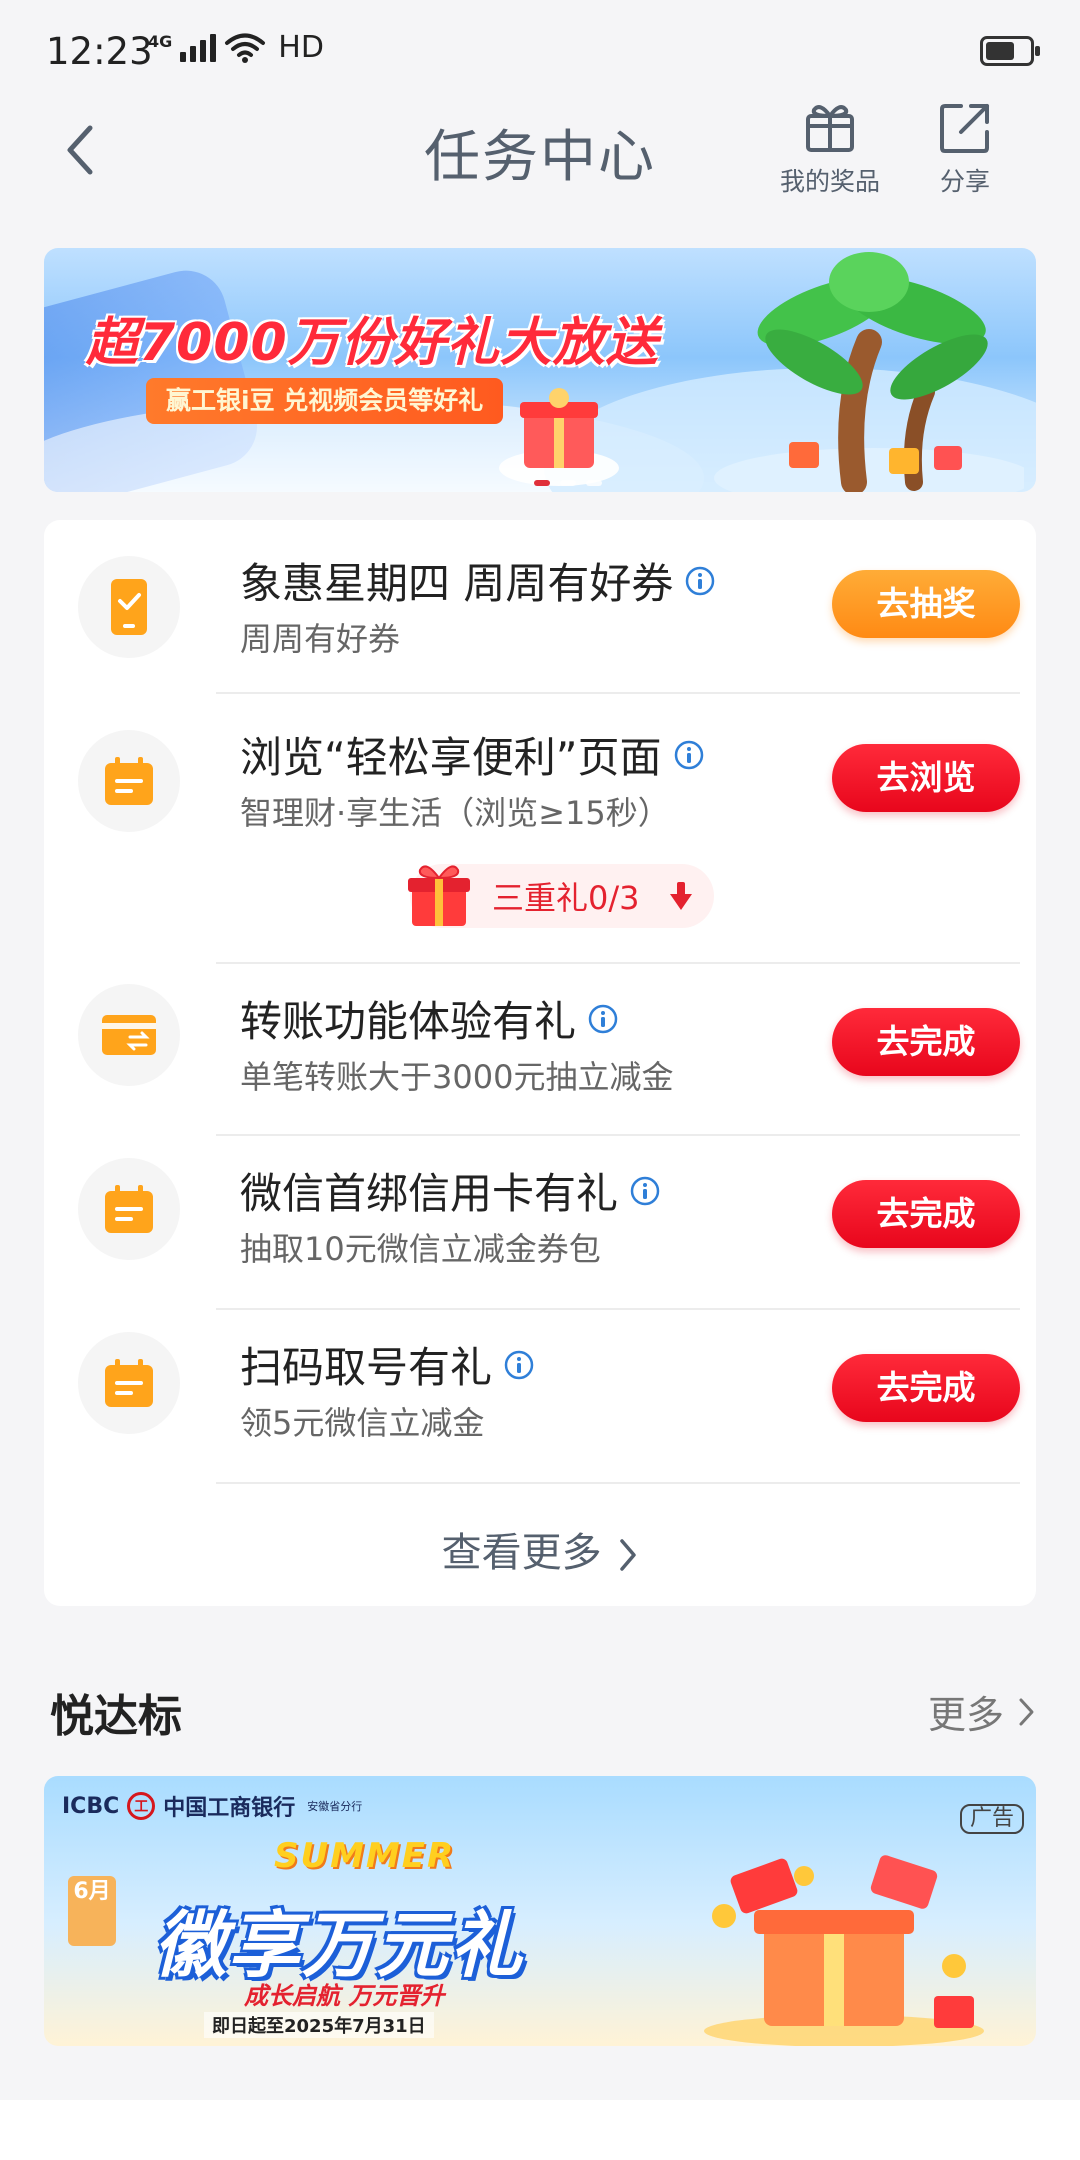 The height and width of the screenshot is (2160, 1080). What do you see at coordinates (335, 1806) in the screenshot?
I see `ad-branch: 安徽省分行` at bounding box center [335, 1806].